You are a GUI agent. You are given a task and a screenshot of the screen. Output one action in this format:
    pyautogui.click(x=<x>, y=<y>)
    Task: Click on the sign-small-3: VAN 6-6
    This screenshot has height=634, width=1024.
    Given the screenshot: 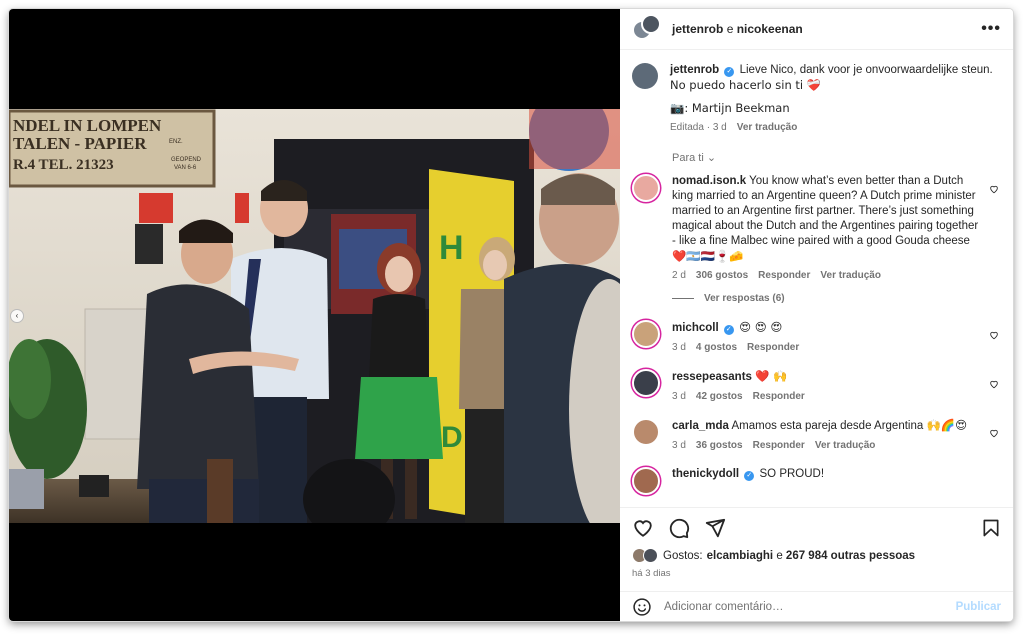 What is the action you would take?
    pyautogui.click(x=185, y=168)
    